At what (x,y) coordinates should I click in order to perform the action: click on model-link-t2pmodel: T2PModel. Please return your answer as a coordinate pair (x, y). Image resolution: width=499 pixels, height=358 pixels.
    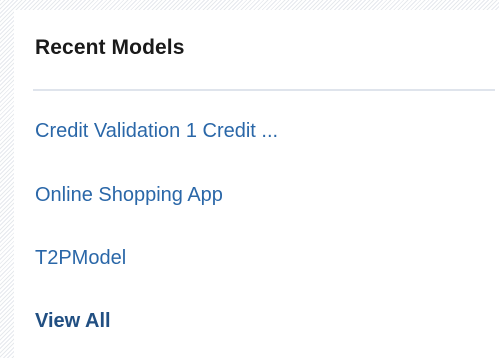
    Looking at the image, I should click on (80, 258).